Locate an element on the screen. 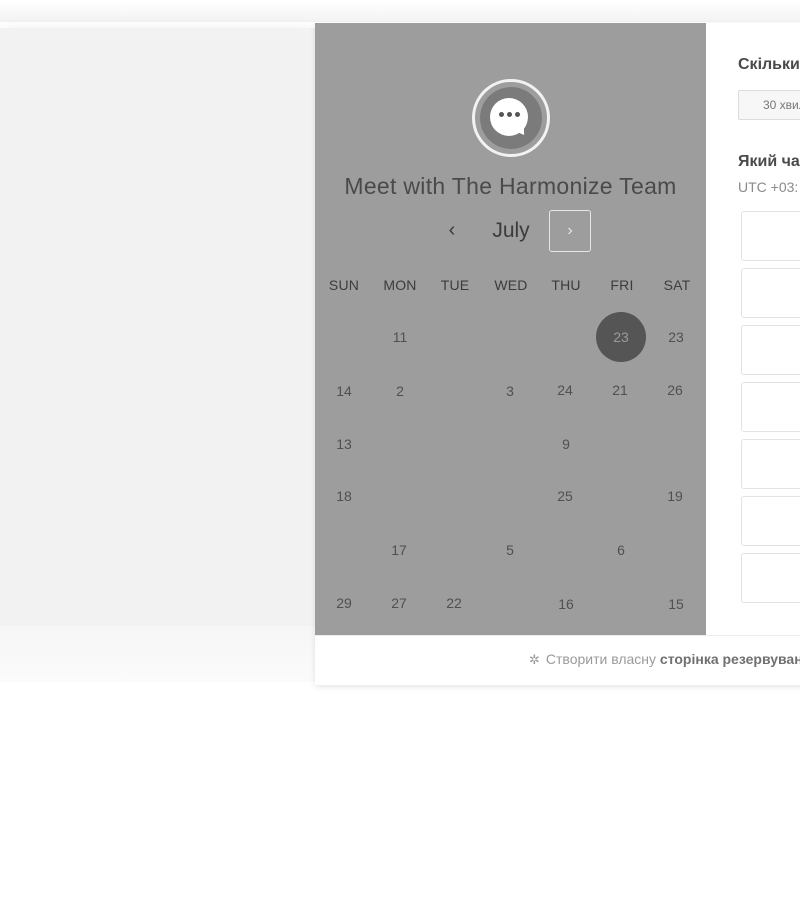 The height and width of the screenshot is (900, 800). calendar-day: 29 is located at coordinates (344, 603).